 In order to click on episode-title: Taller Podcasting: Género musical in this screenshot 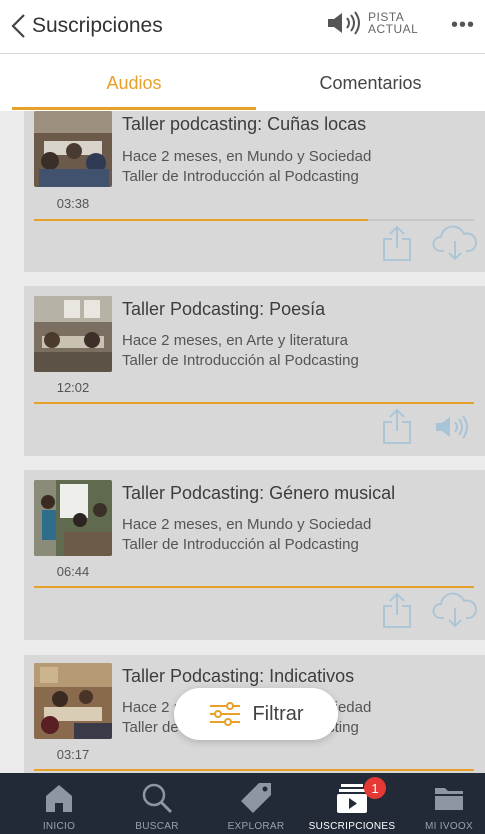, I will do `click(258, 493)`.